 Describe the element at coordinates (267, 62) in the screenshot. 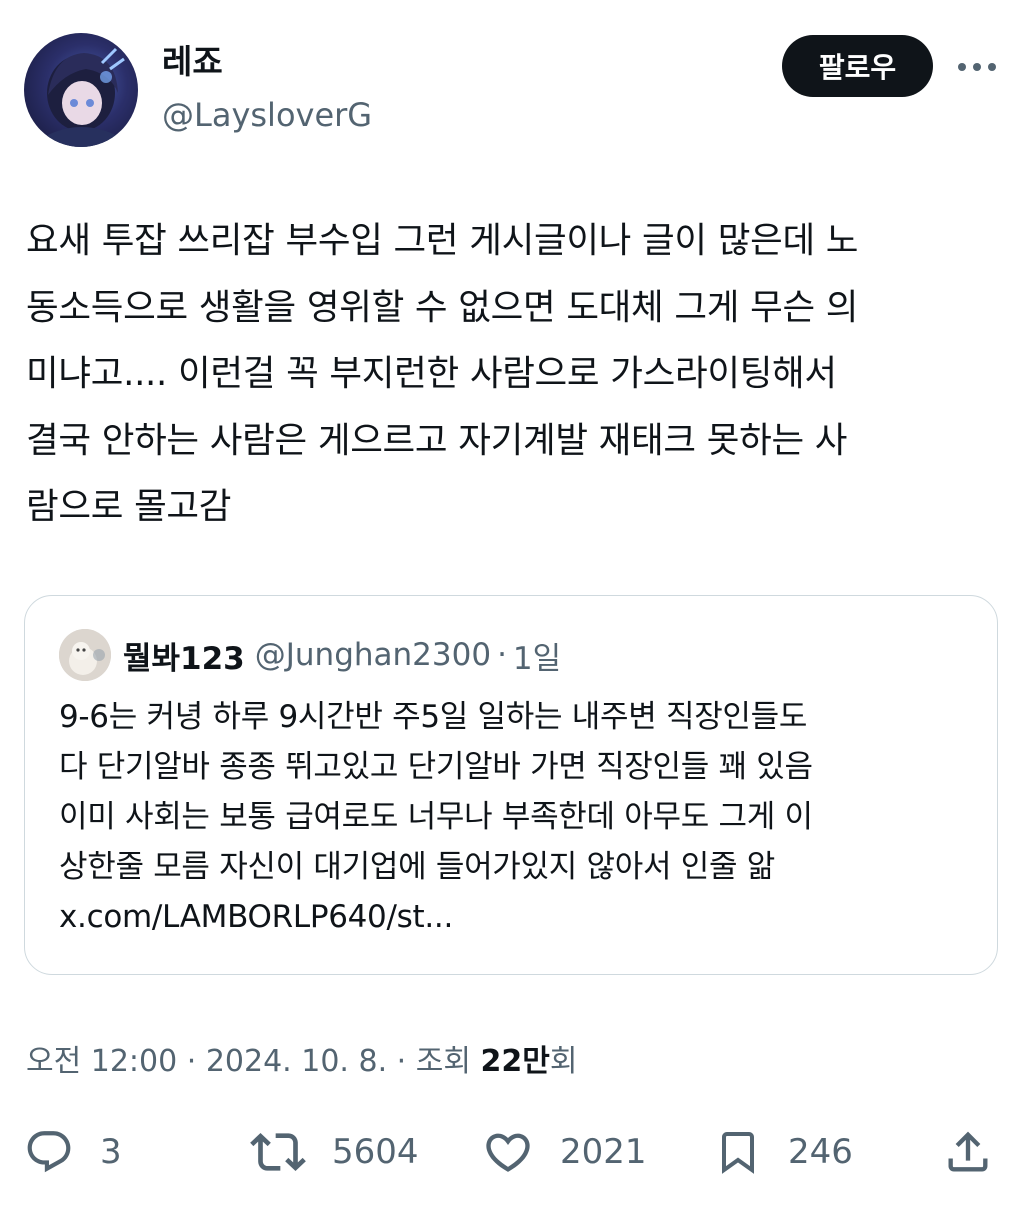

I see `author-display-name: 레죠` at that location.